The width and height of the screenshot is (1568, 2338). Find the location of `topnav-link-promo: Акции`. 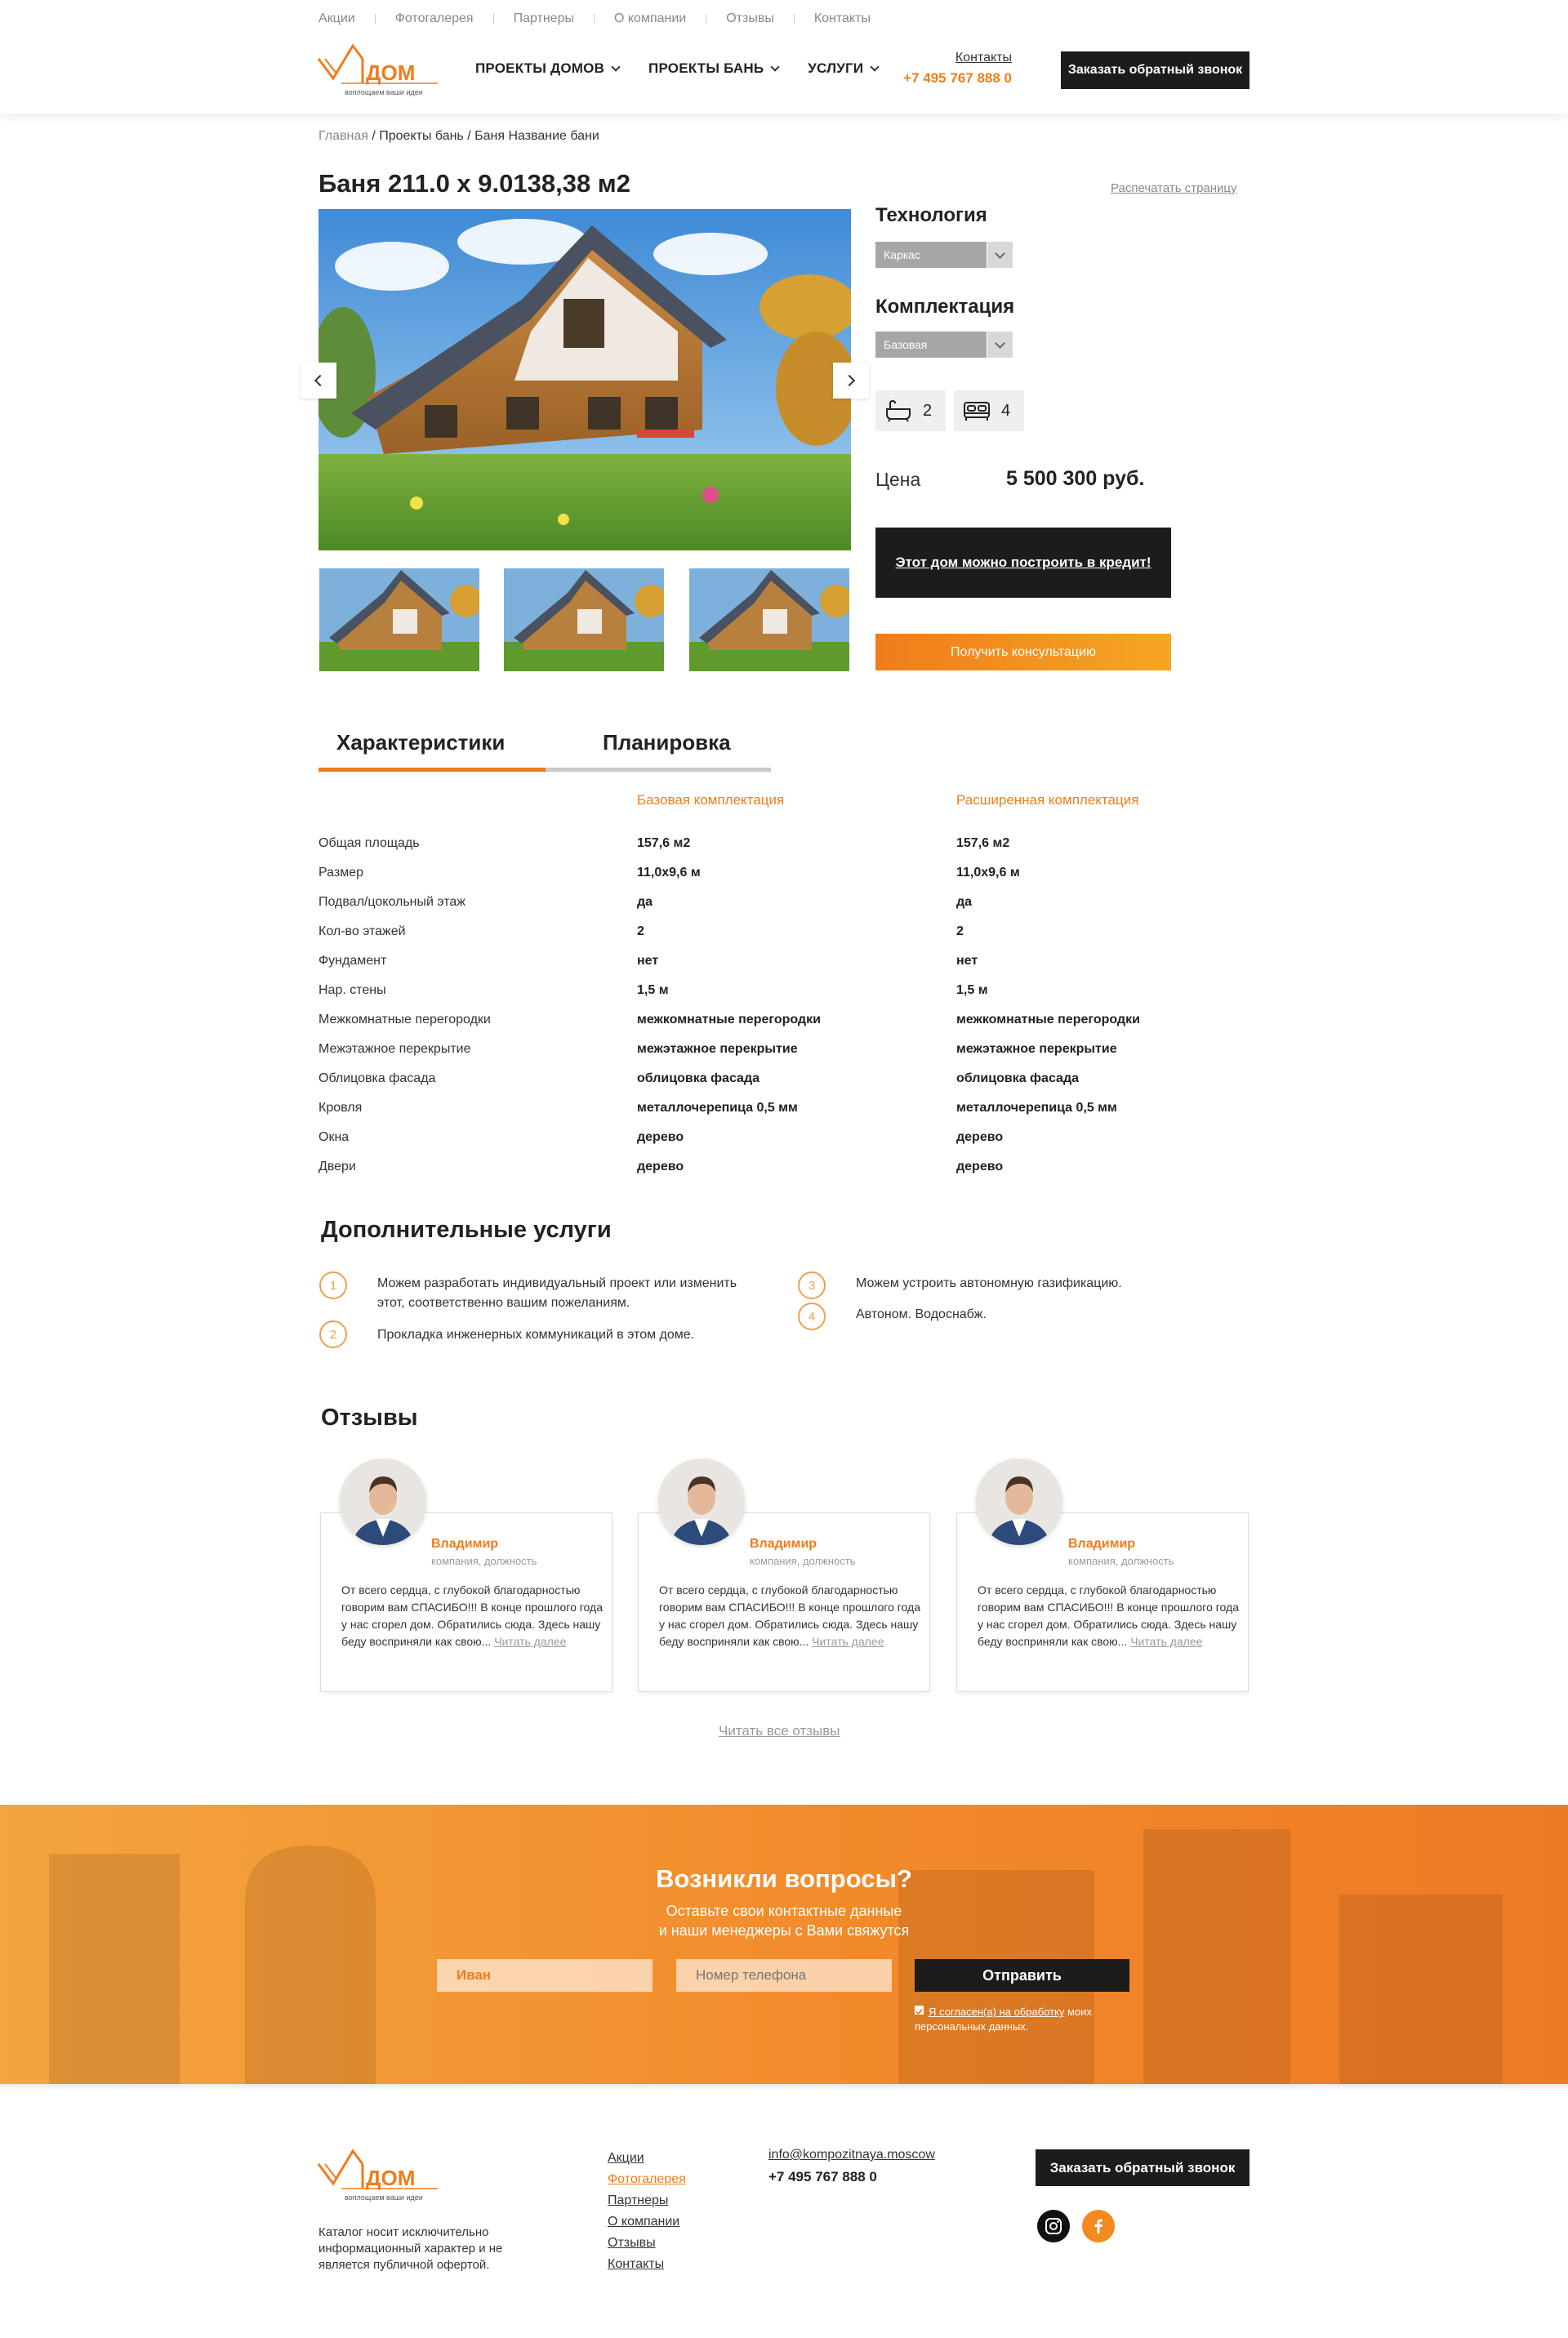

topnav-link-promo: Акции is located at coordinates (336, 18).